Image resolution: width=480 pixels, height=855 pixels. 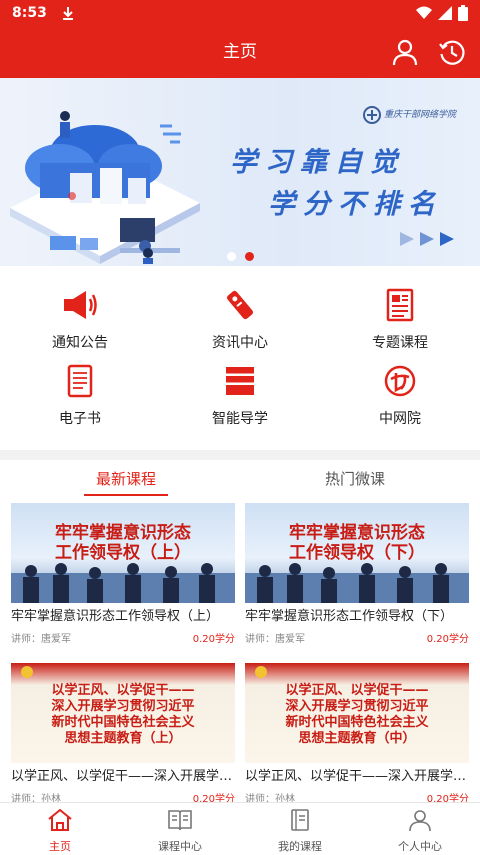 What do you see at coordinates (231, 256) in the screenshot?
I see `carousel-dot` at bounding box center [231, 256].